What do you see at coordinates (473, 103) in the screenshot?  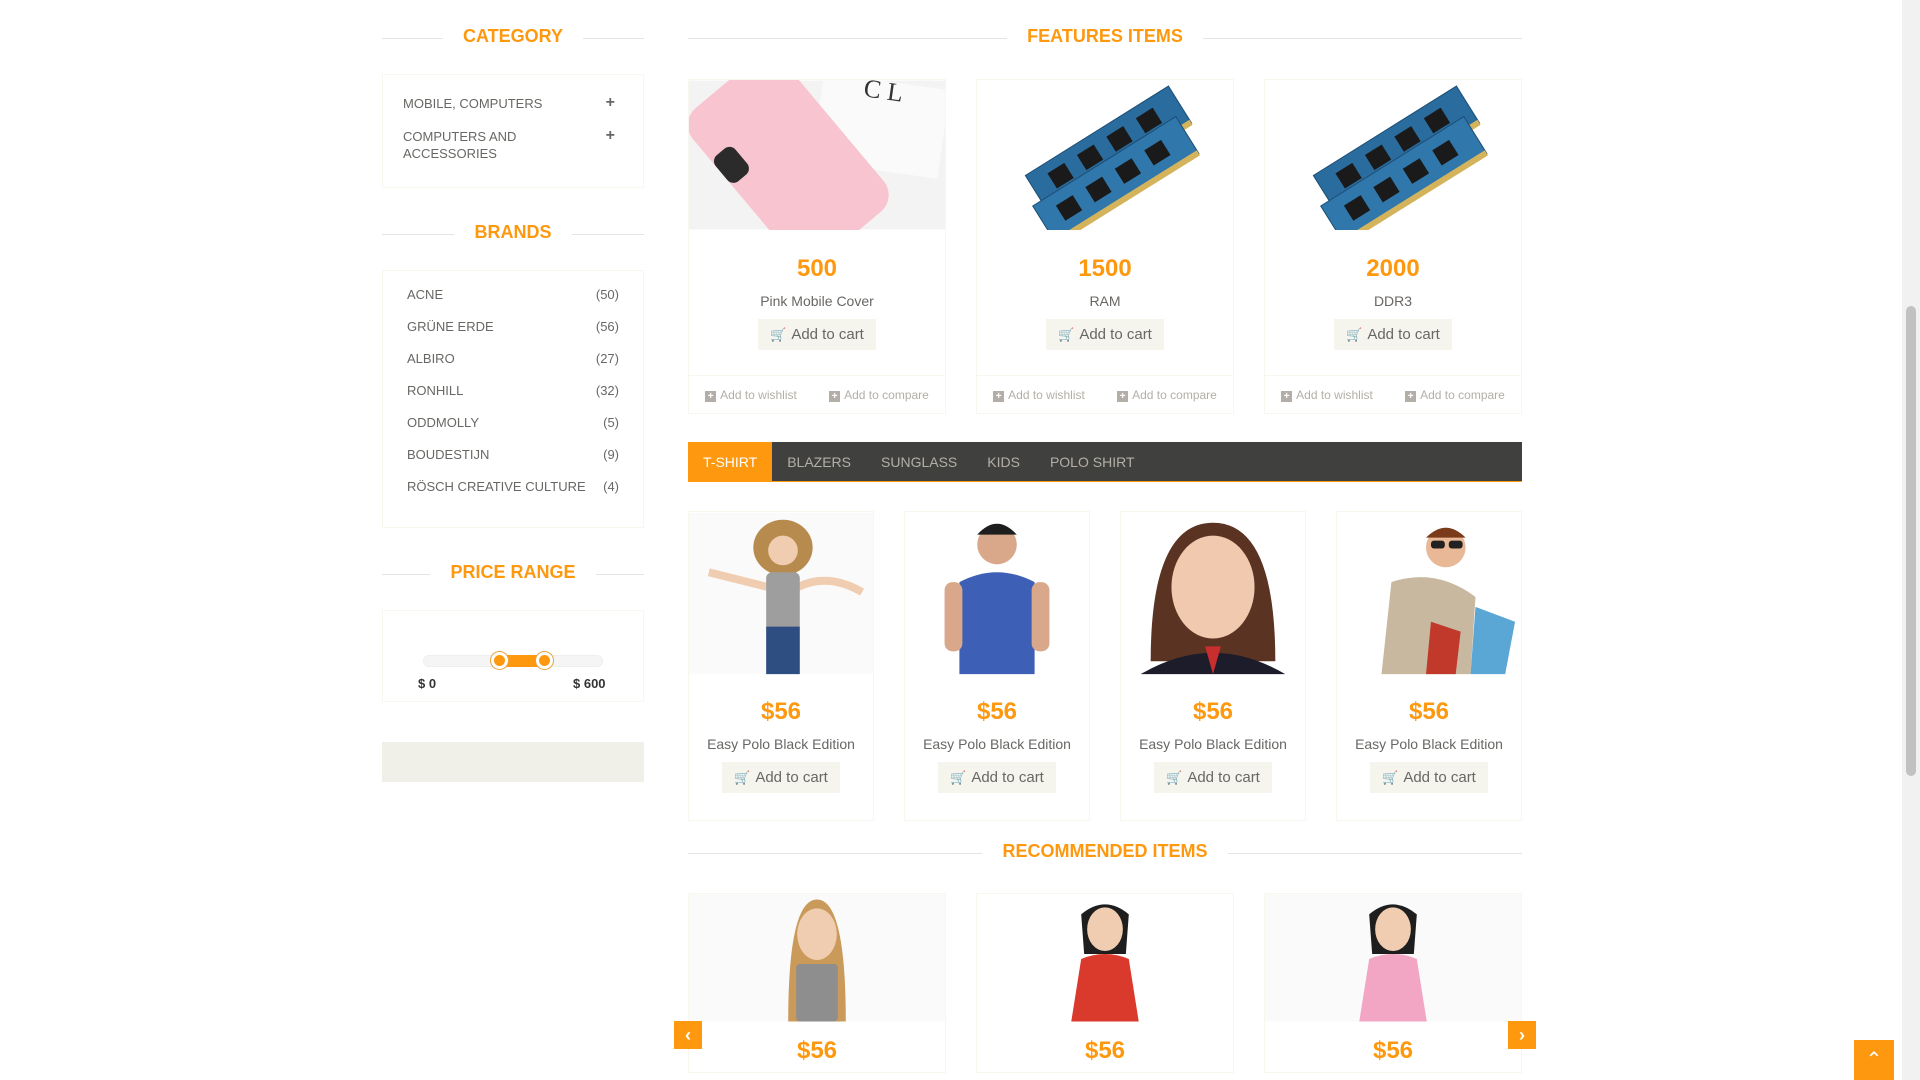 I see `category-label: MOBILE, COMPUTERS` at bounding box center [473, 103].